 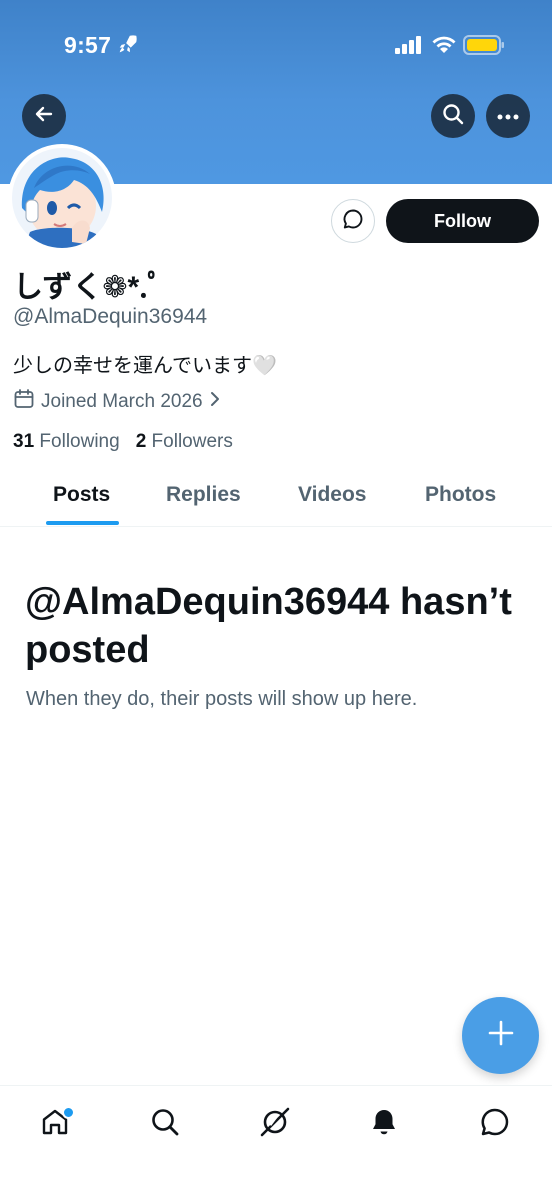 I want to click on profile-tabs: Posts Replies Videos Photos, so click(x=276, y=498).